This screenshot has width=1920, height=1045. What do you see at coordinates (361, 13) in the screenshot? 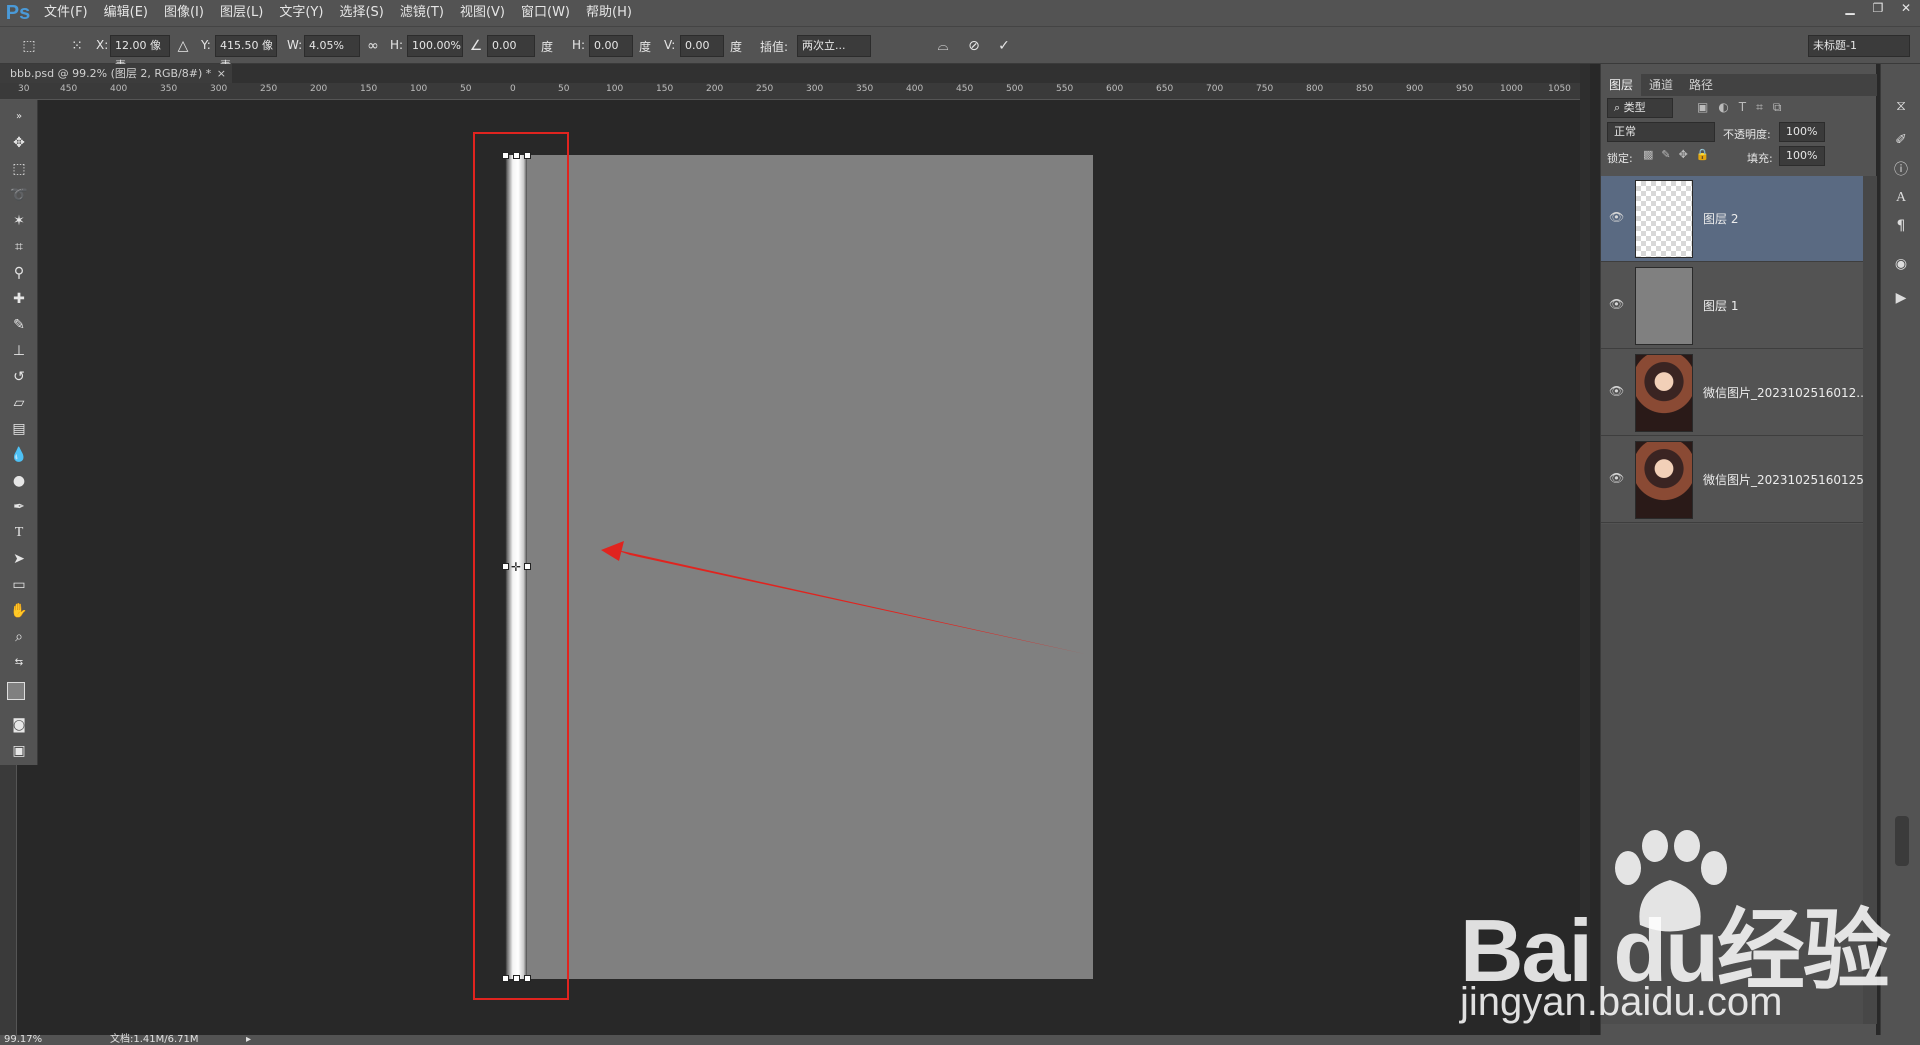
I see `menu-select: 选择(S)` at bounding box center [361, 13].